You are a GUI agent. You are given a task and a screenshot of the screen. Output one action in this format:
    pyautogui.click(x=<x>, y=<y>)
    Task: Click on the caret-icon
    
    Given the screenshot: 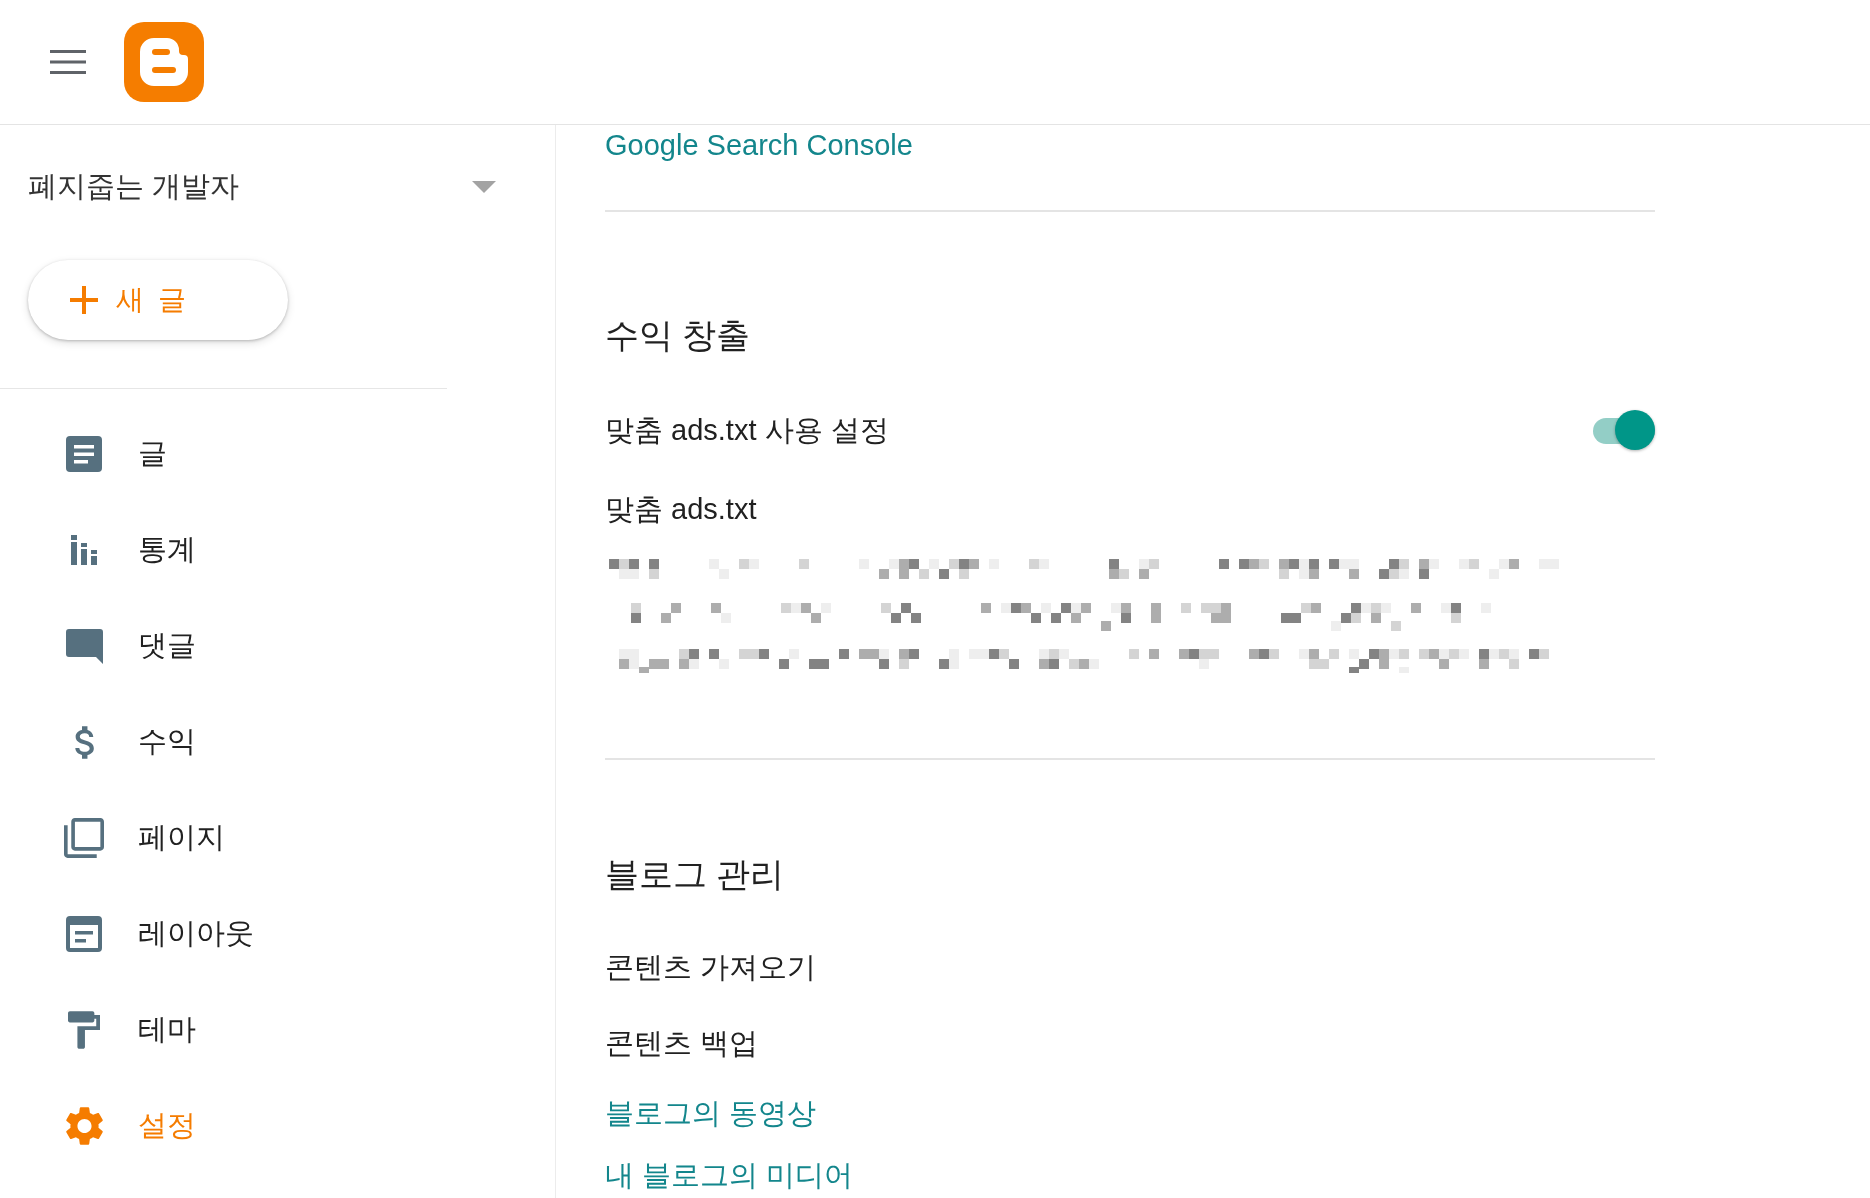 What is the action you would take?
    pyautogui.click(x=484, y=187)
    